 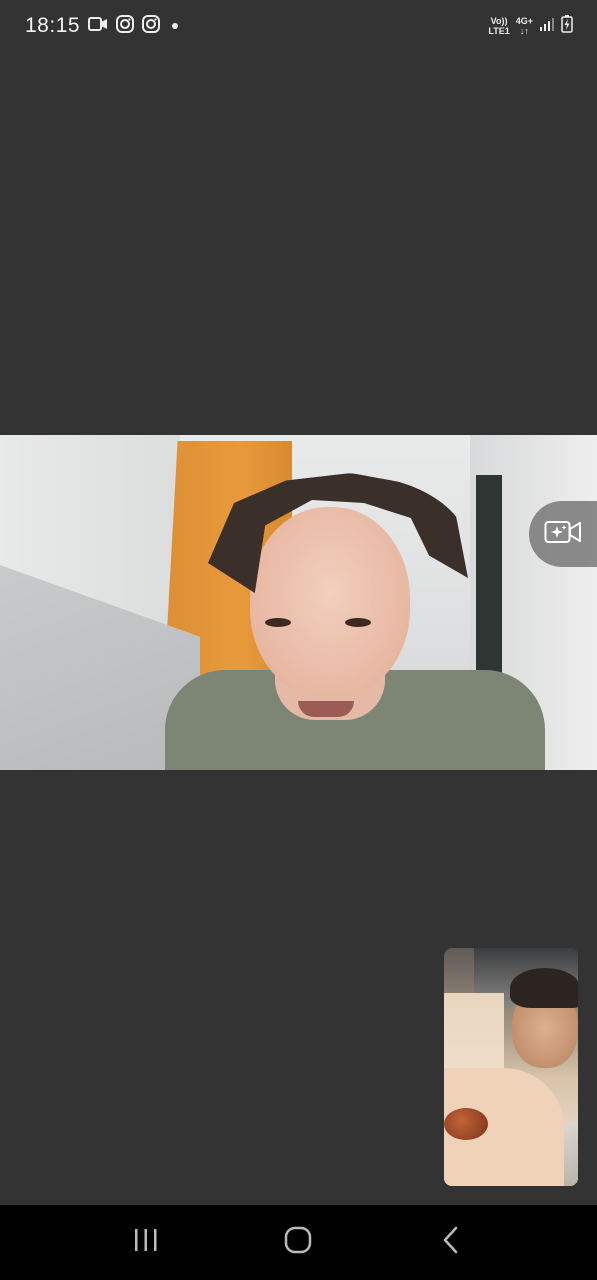 What do you see at coordinates (330, 602) in the screenshot?
I see `person-face` at bounding box center [330, 602].